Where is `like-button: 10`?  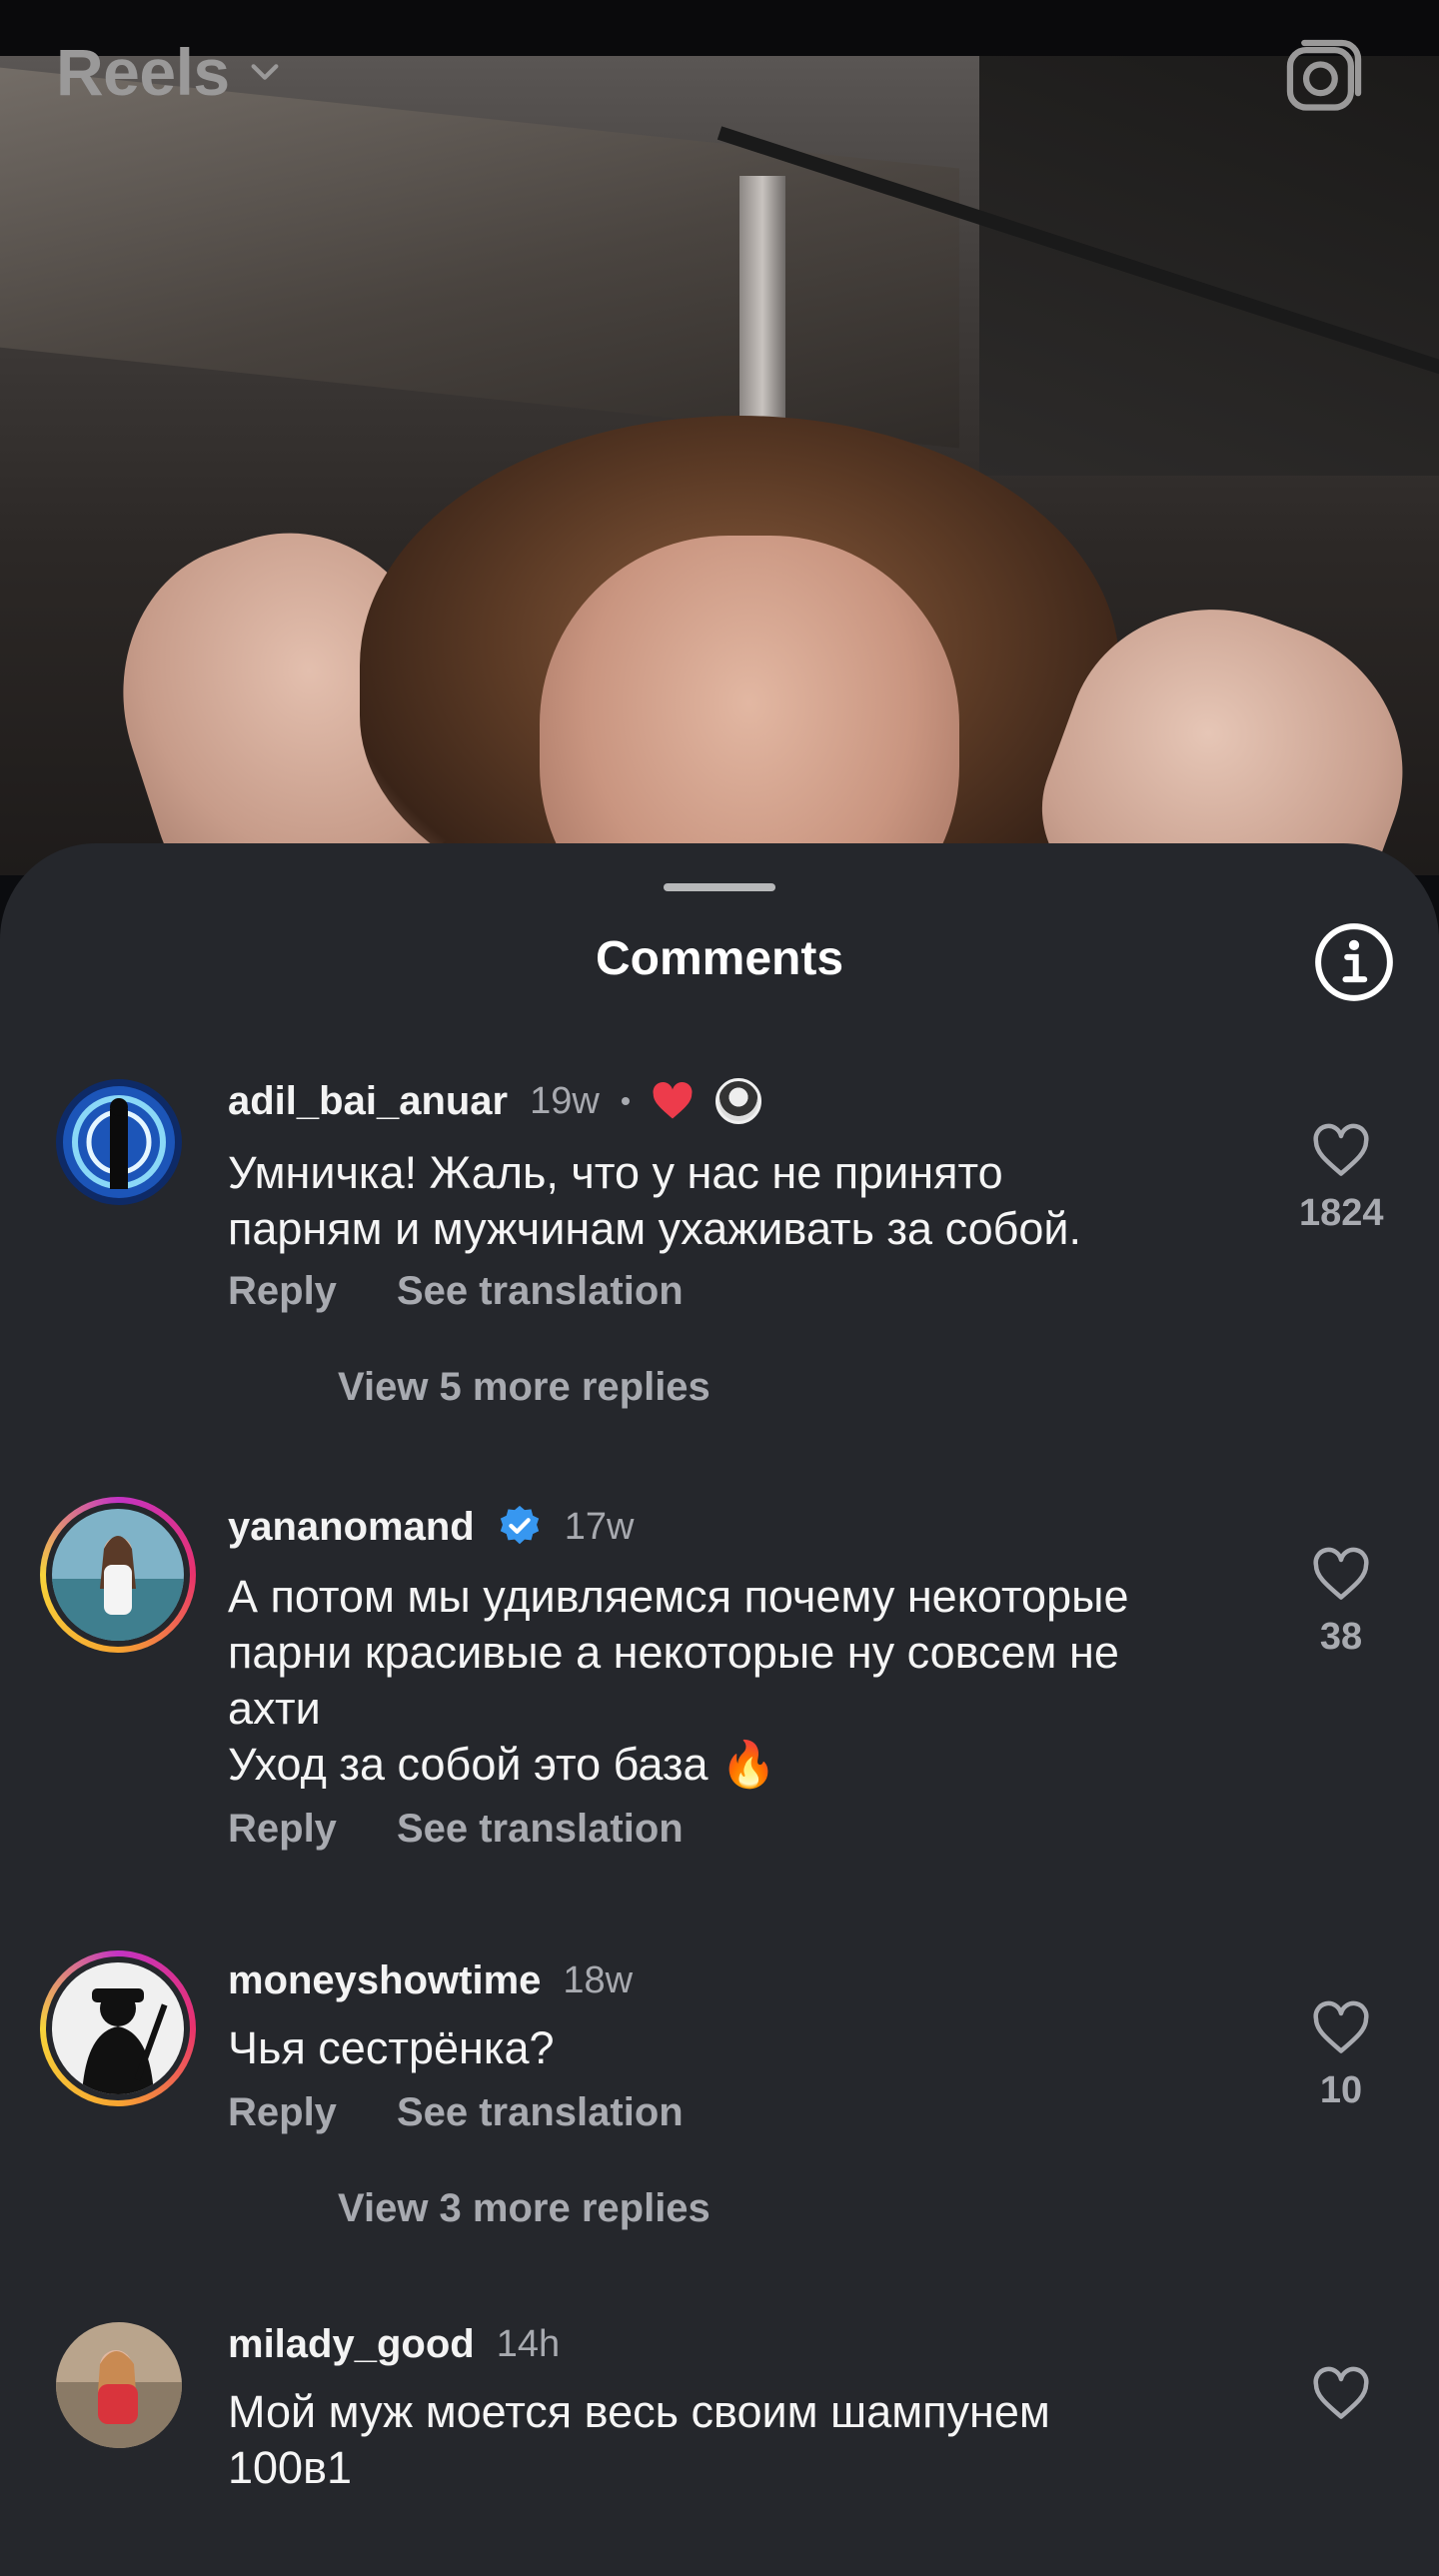
like-button: 10 is located at coordinates (1341, 2056).